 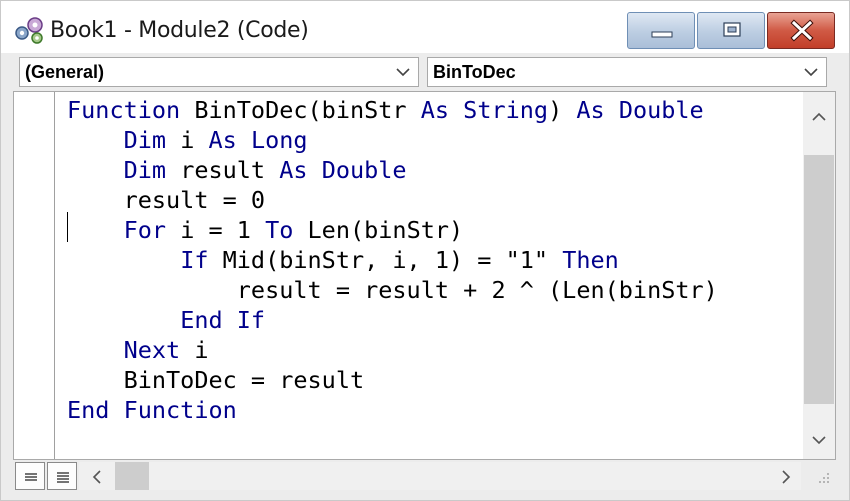 What do you see at coordinates (590, 260) in the screenshot?
I see `code-keyword: Then` at bounding box center [590, 260].